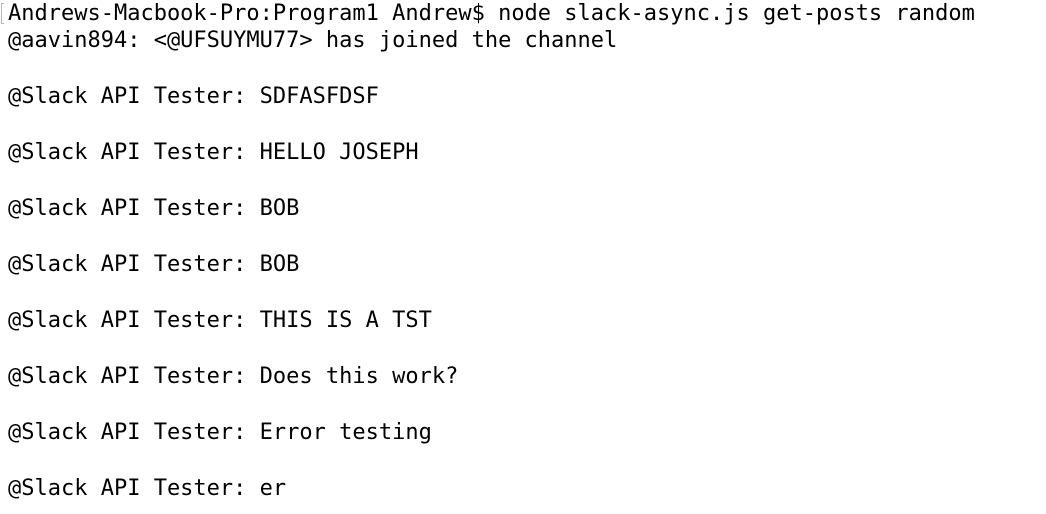  What do you see at coordinates (2, 13) in the screenshot?
I see `command-mark-icon` at bounding box center [2, 13].